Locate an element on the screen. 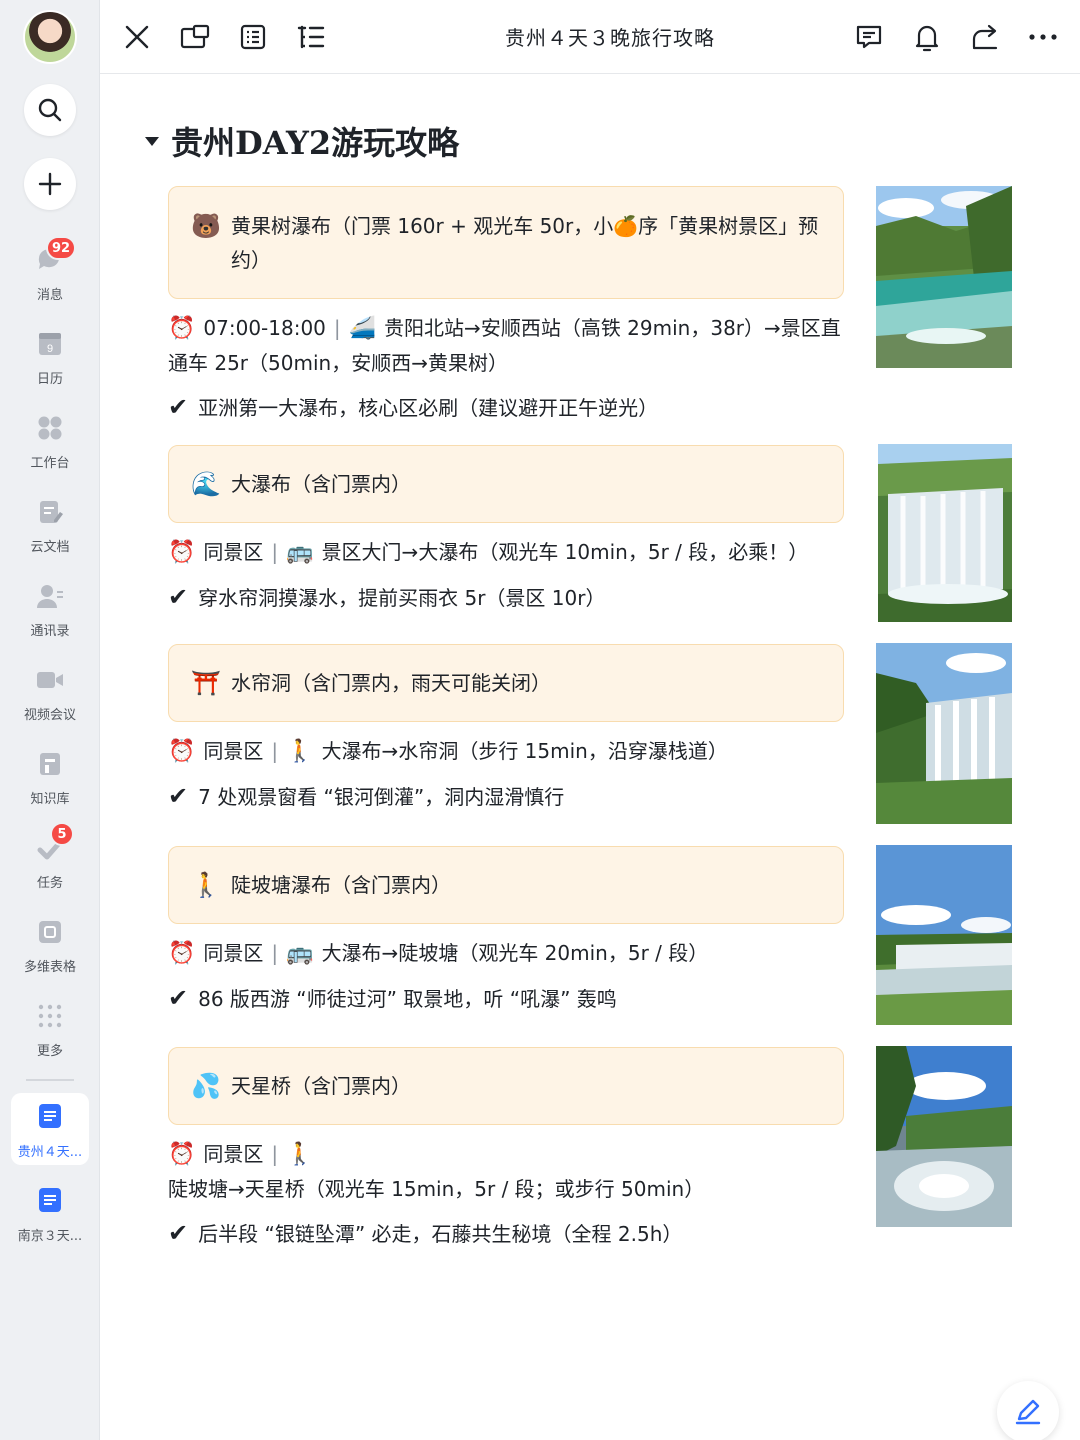 This screenshot has width=1080, height=1440. sidebar-item-more: 更多 is located at coordinates (50, 1034).